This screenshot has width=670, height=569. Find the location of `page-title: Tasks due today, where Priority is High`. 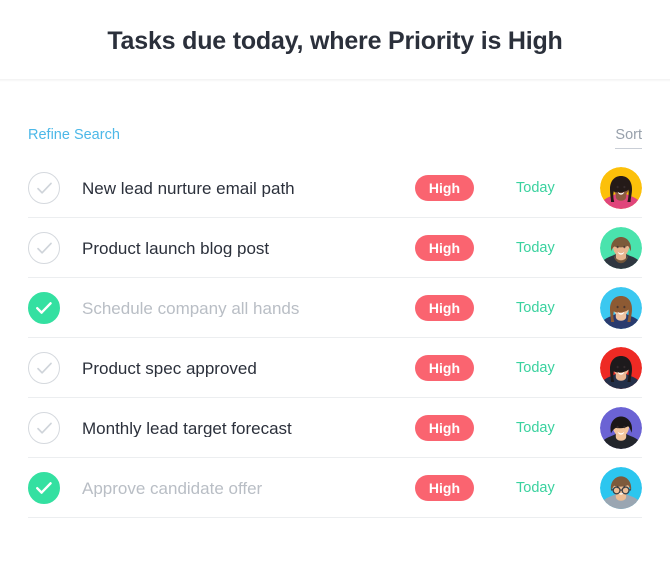

page-title: Tasks due today, where Priority is High is located at coordinates (335, 40).